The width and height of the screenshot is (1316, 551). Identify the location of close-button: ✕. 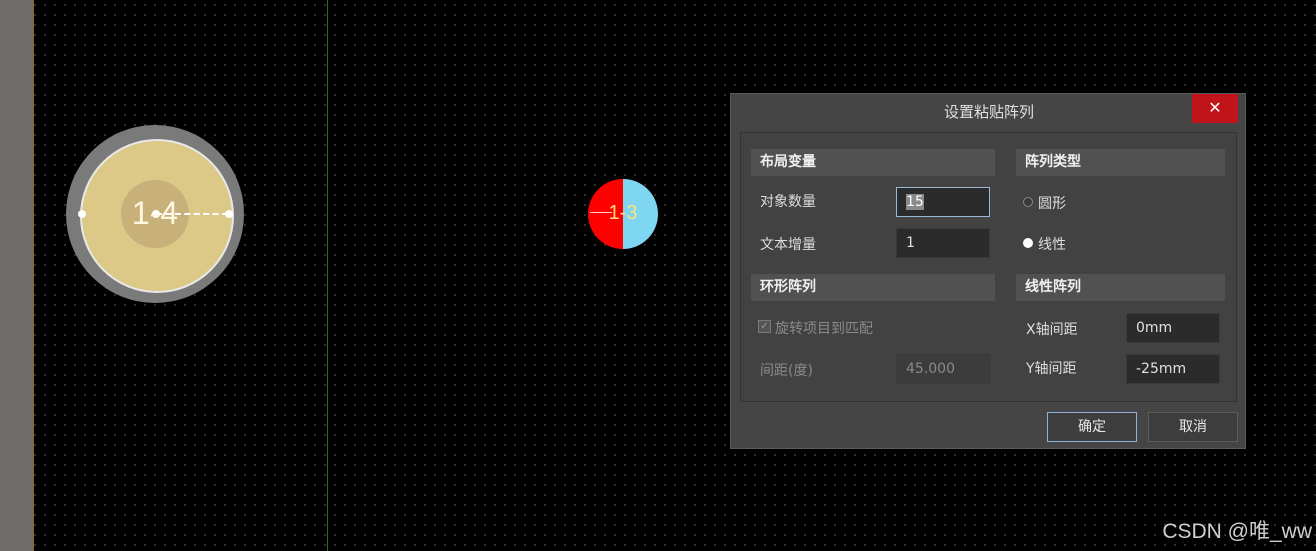
(1215, 108).